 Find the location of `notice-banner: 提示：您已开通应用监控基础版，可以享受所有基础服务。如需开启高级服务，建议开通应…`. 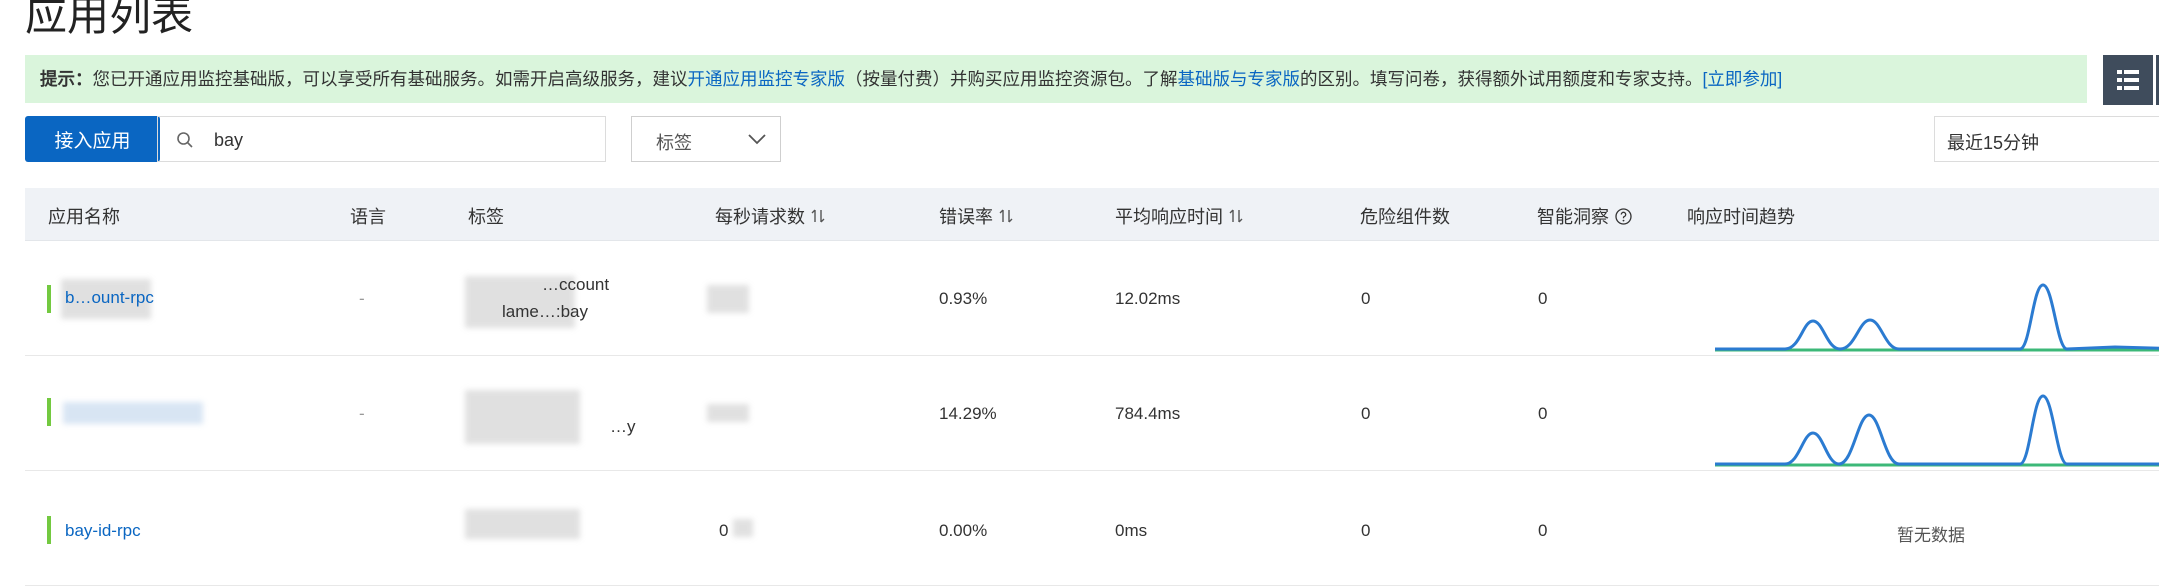

notice-banner: 提示：您已开通应用监控基础版，可以享受所有基础服务。如需开启高级服务，建议开通应… is located at coordinates (1056, 79).